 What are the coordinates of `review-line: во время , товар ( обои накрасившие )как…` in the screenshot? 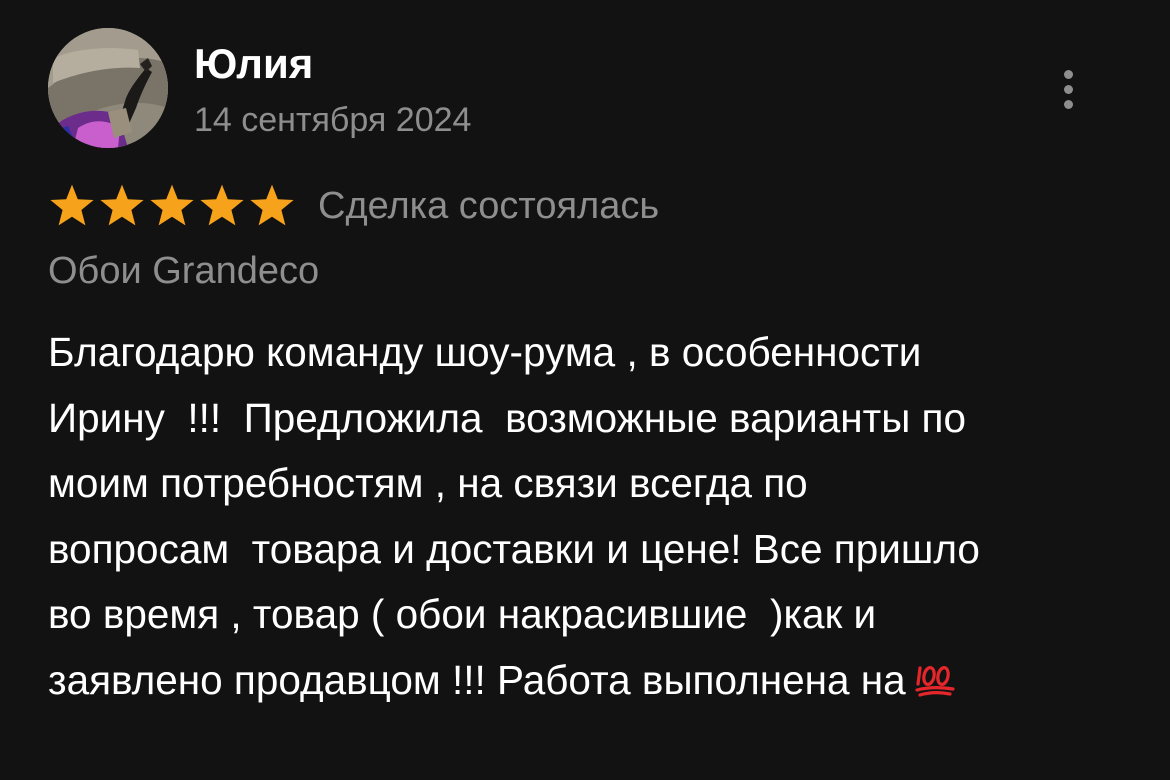 It's located at (462, 614).